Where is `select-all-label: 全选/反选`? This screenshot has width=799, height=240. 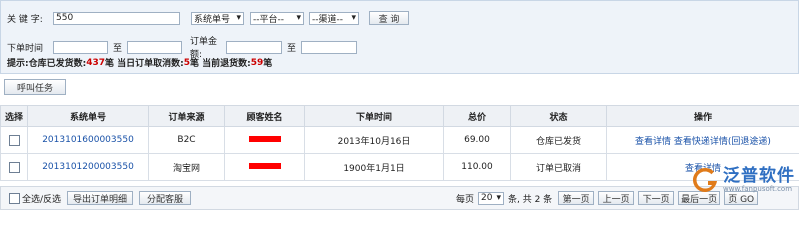
select-all-label: 全选/反选 is located at coordinates (42, 199).